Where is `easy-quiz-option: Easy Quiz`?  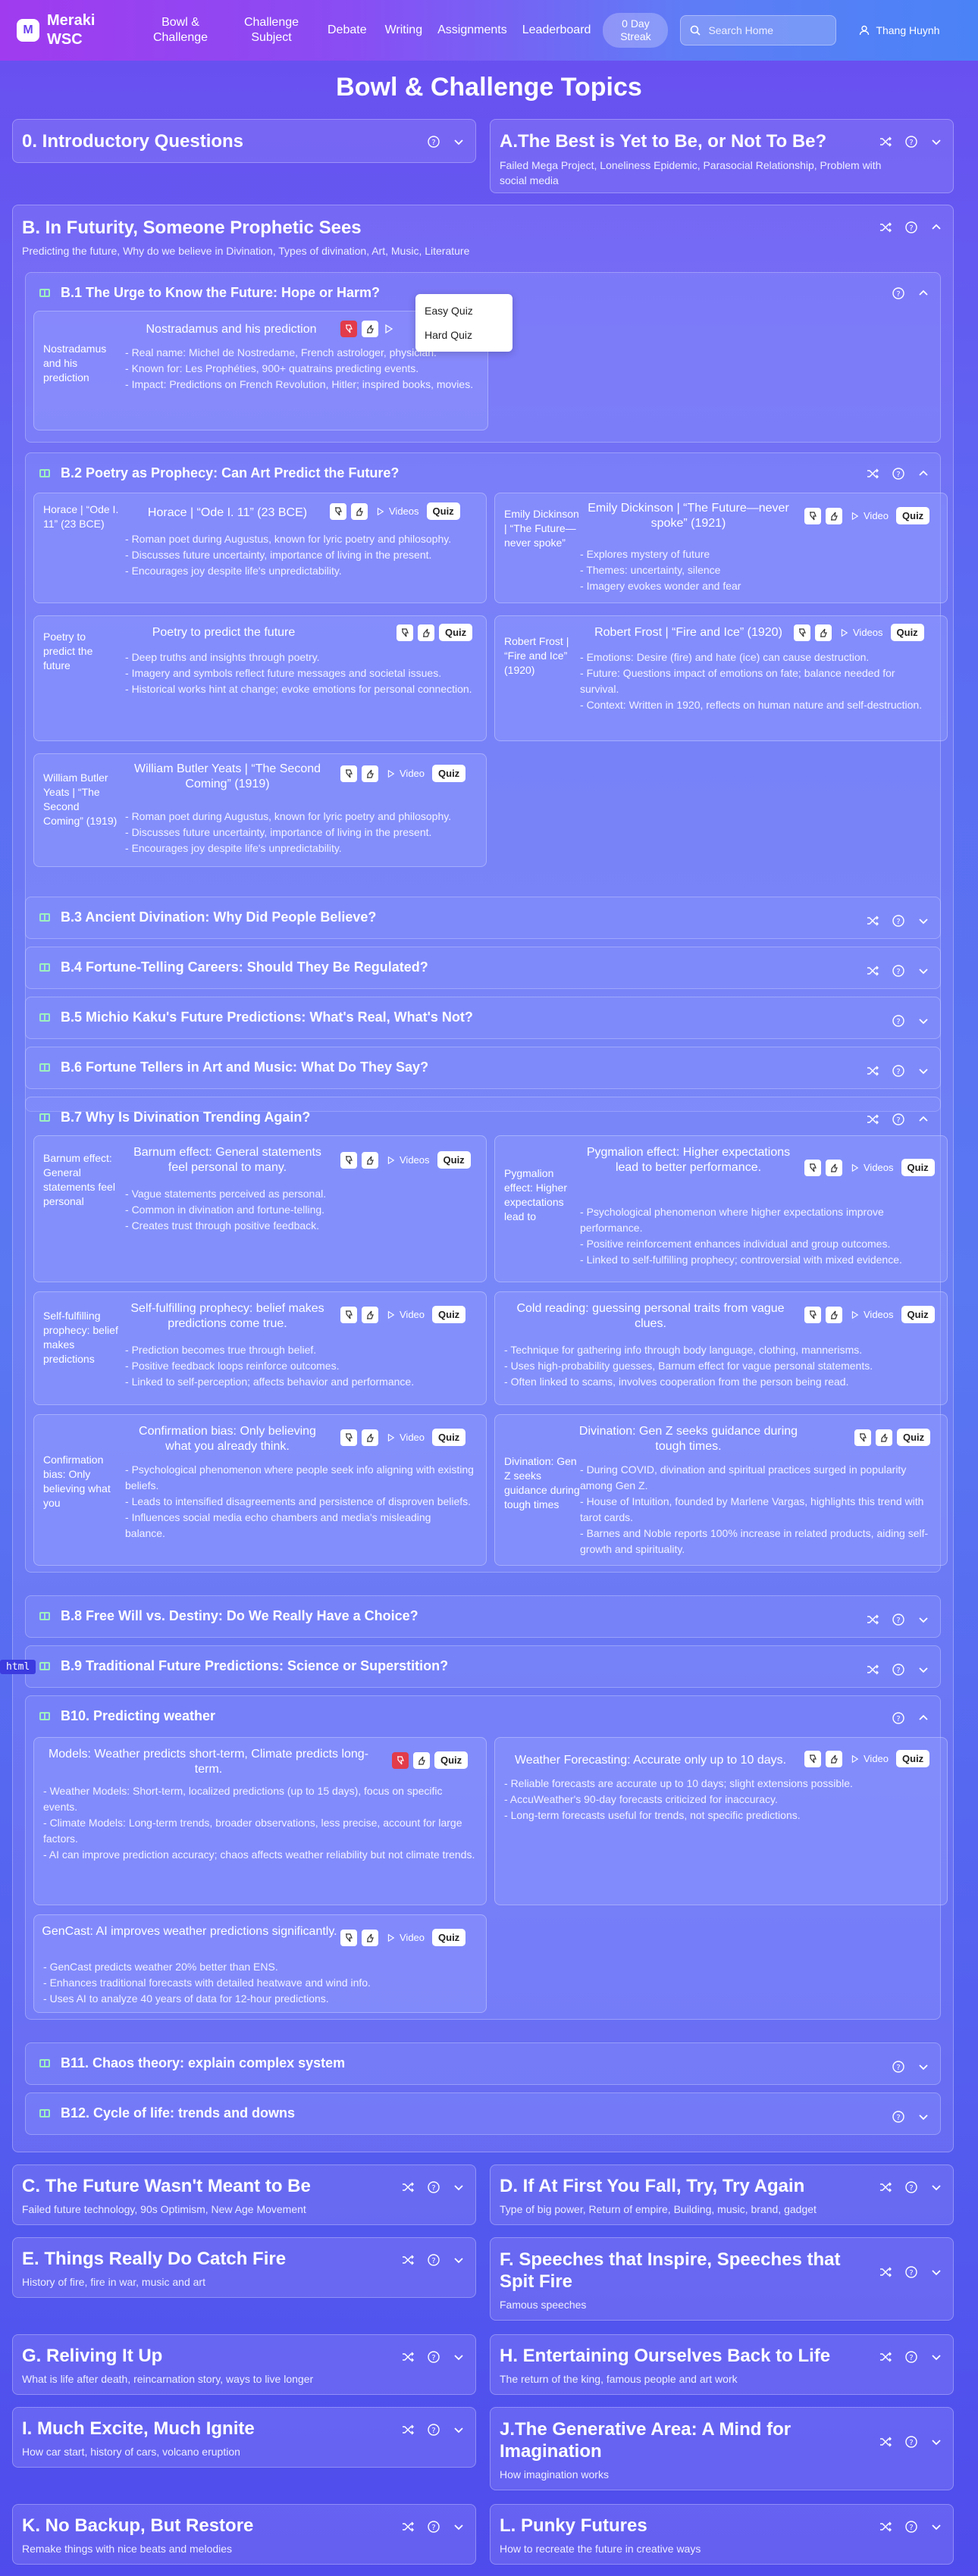 easy-quiz-option: Easy Quiz is located at coordinates (464, 311).